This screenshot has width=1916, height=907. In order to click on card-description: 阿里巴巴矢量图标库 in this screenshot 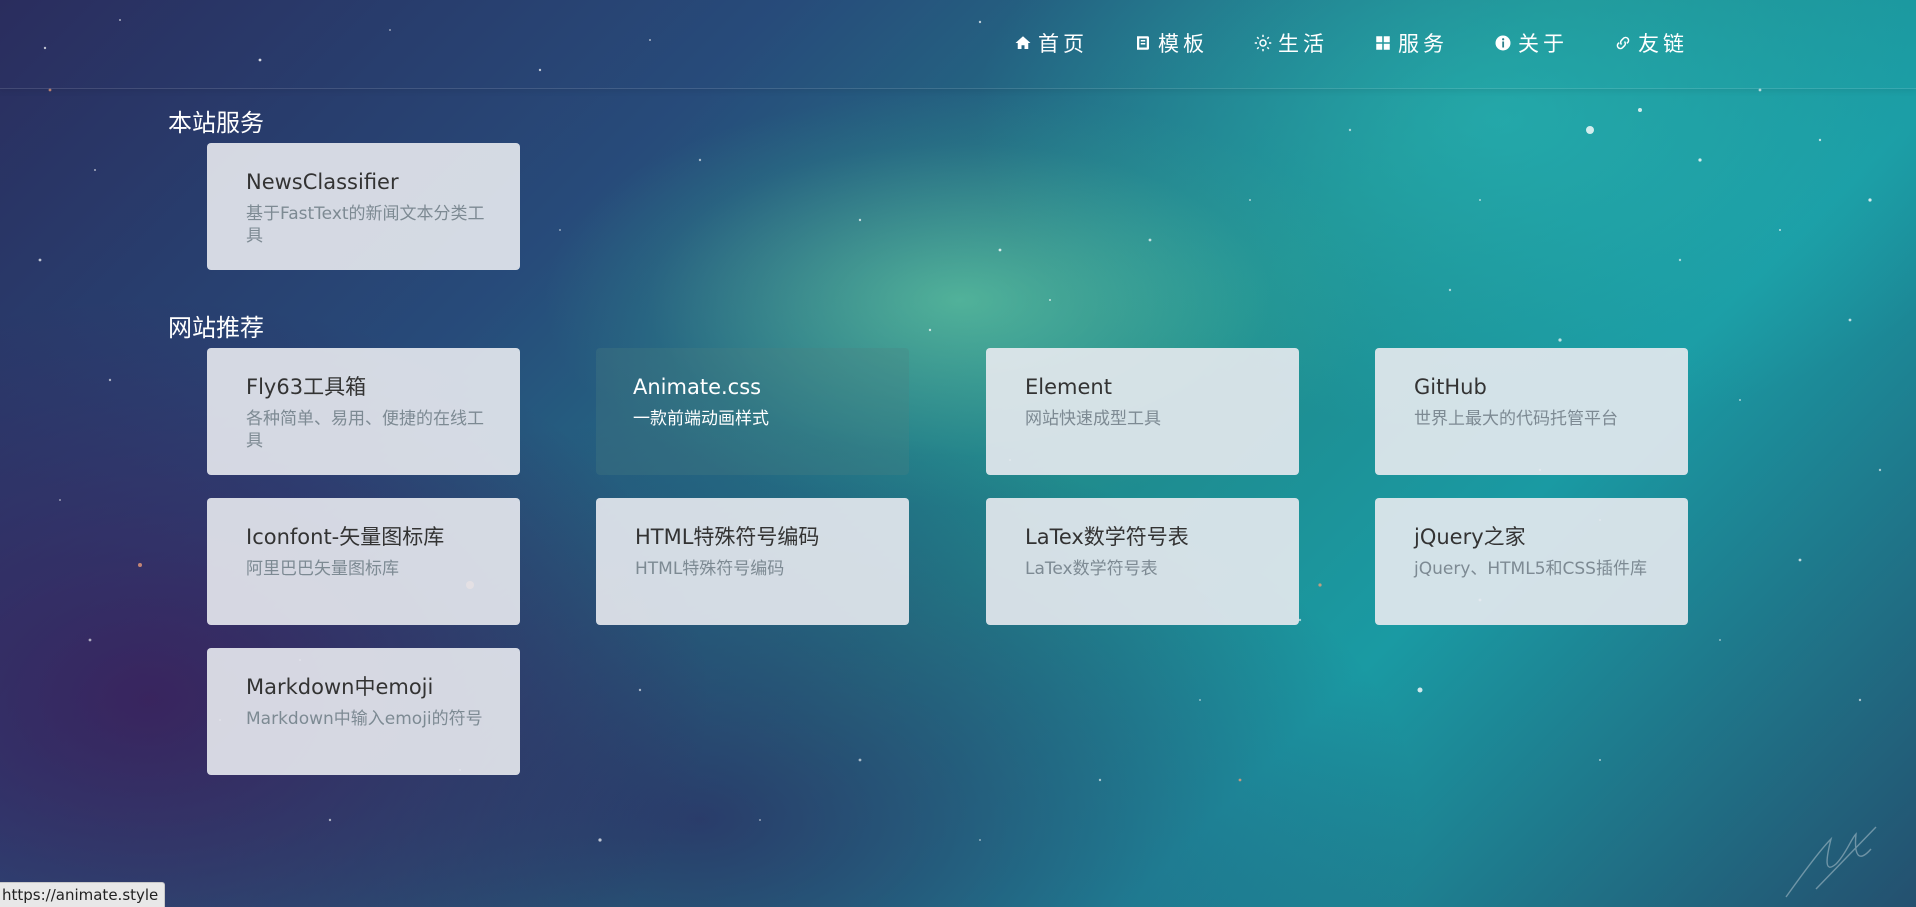, I will do `click(322, 569)`.